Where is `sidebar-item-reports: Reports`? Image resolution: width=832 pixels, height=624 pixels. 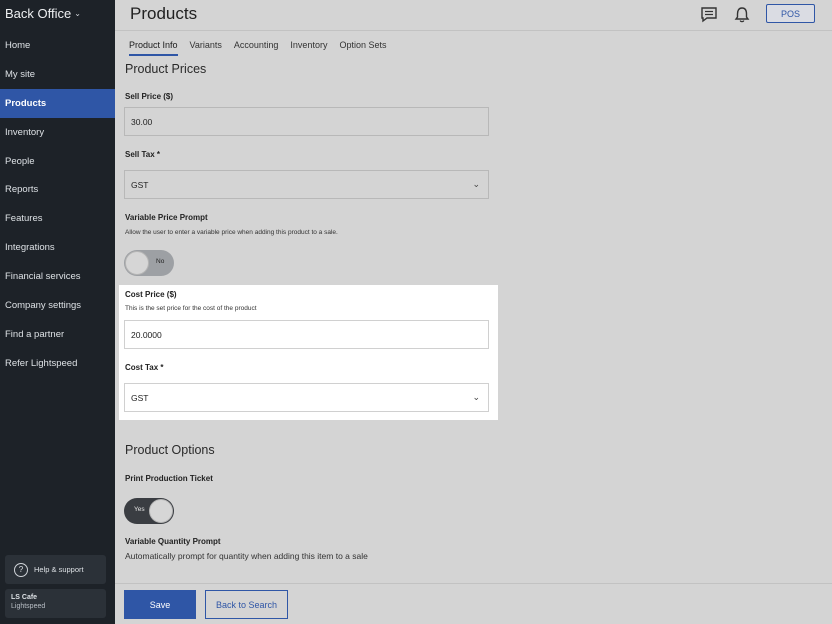
sidebar-item-reports: Reports is located at coordinates (57, 189).